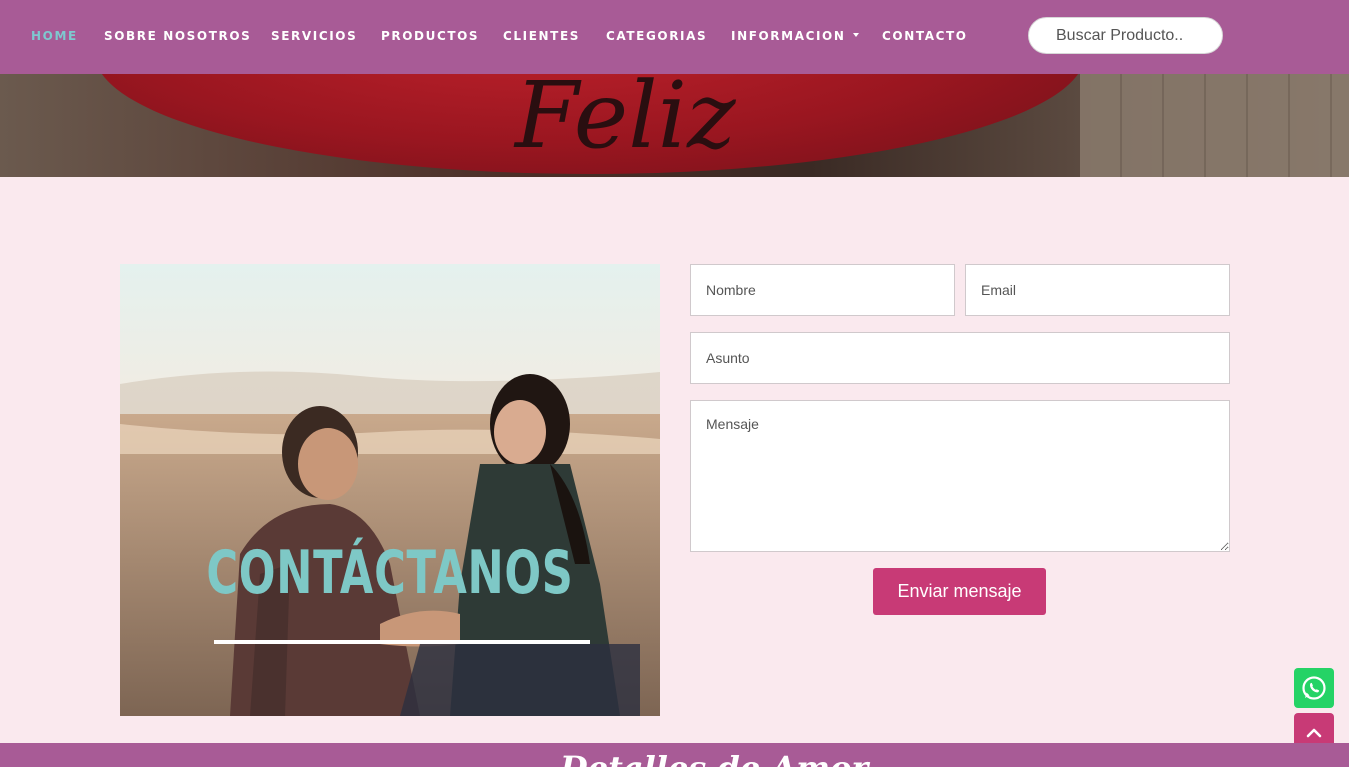  Describe the element at coordinates (714, 758) in the screenshot. I see `footer-brand-script: Detalles de Amor` at that location.